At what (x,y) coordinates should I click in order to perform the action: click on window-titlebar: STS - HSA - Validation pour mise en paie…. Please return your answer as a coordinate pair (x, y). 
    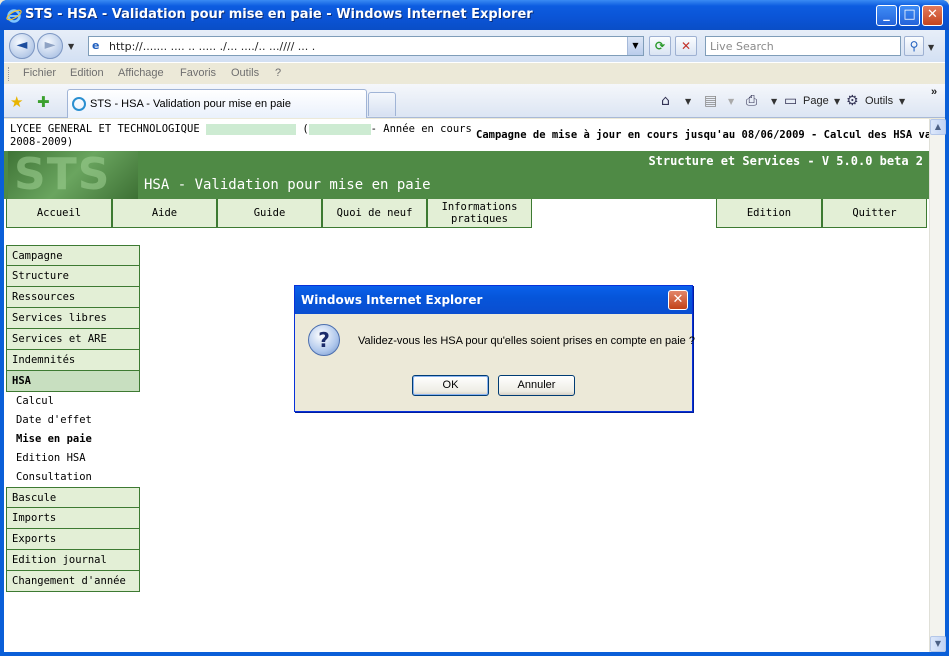
    Looking at the image, I should click on (474, 15).